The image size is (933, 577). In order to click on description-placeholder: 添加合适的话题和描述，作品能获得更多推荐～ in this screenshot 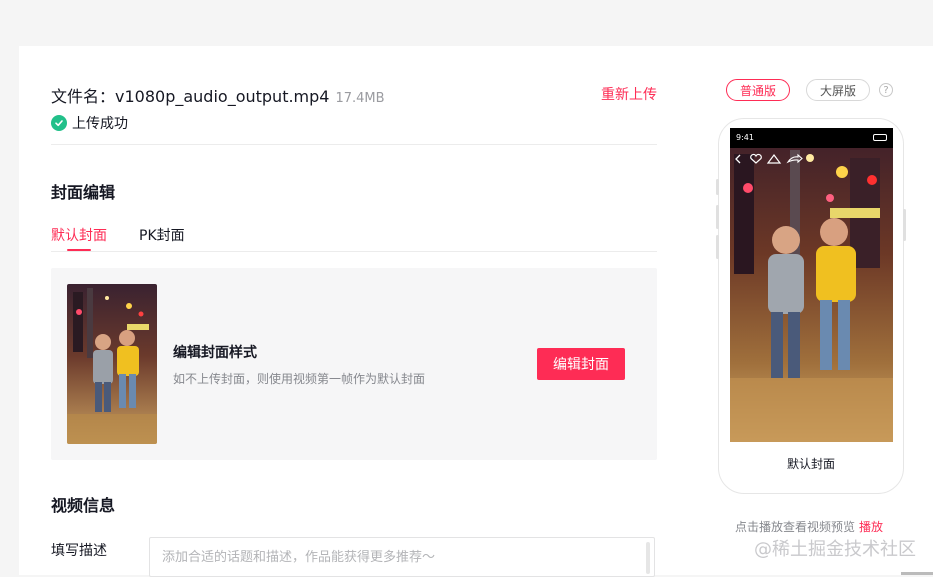, I will do `click(299, 557)`.